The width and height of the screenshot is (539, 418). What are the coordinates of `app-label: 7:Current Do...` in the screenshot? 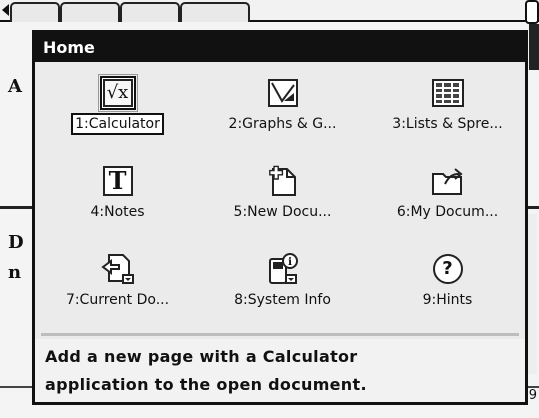 It's located at (117, 300).